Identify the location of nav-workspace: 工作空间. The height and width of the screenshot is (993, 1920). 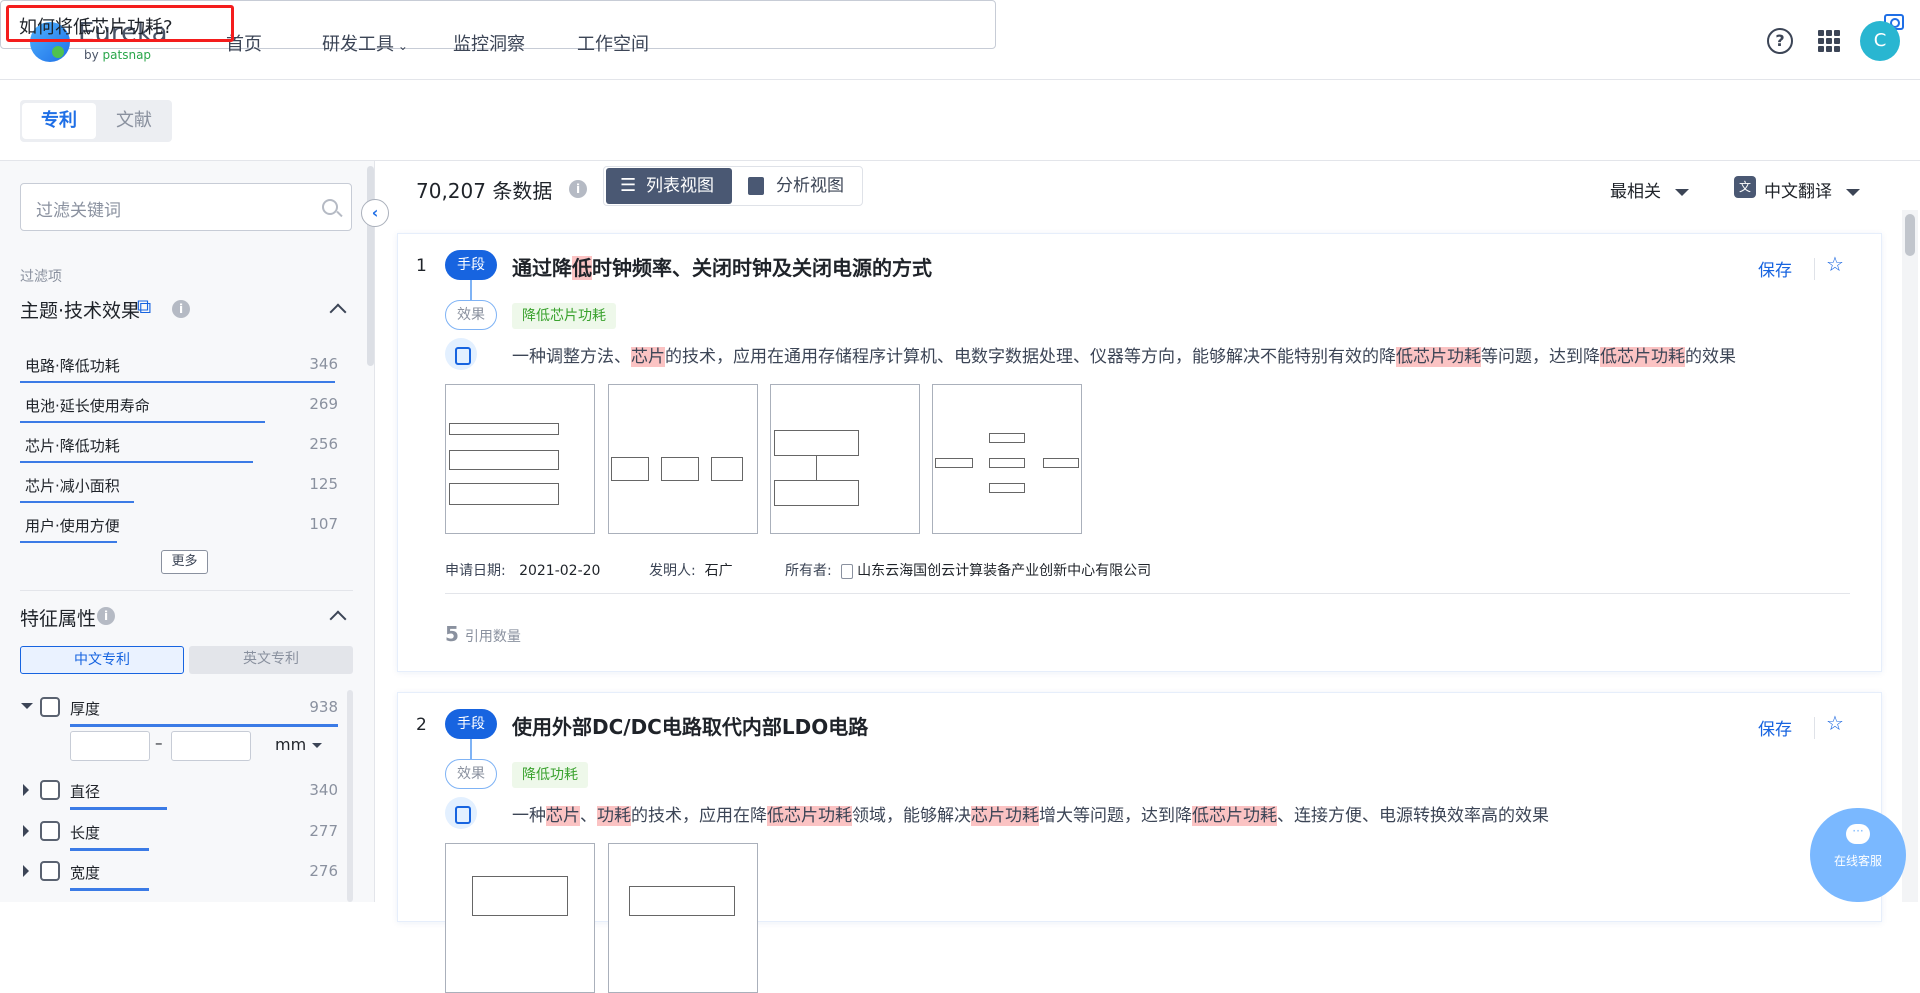
(613, 43).